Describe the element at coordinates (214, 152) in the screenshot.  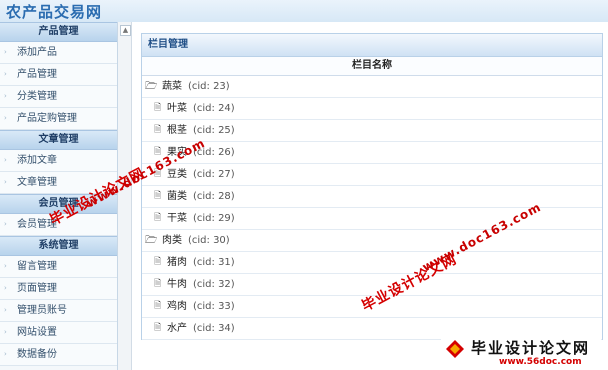
I see `category-id: (cid: 26)` at that location.